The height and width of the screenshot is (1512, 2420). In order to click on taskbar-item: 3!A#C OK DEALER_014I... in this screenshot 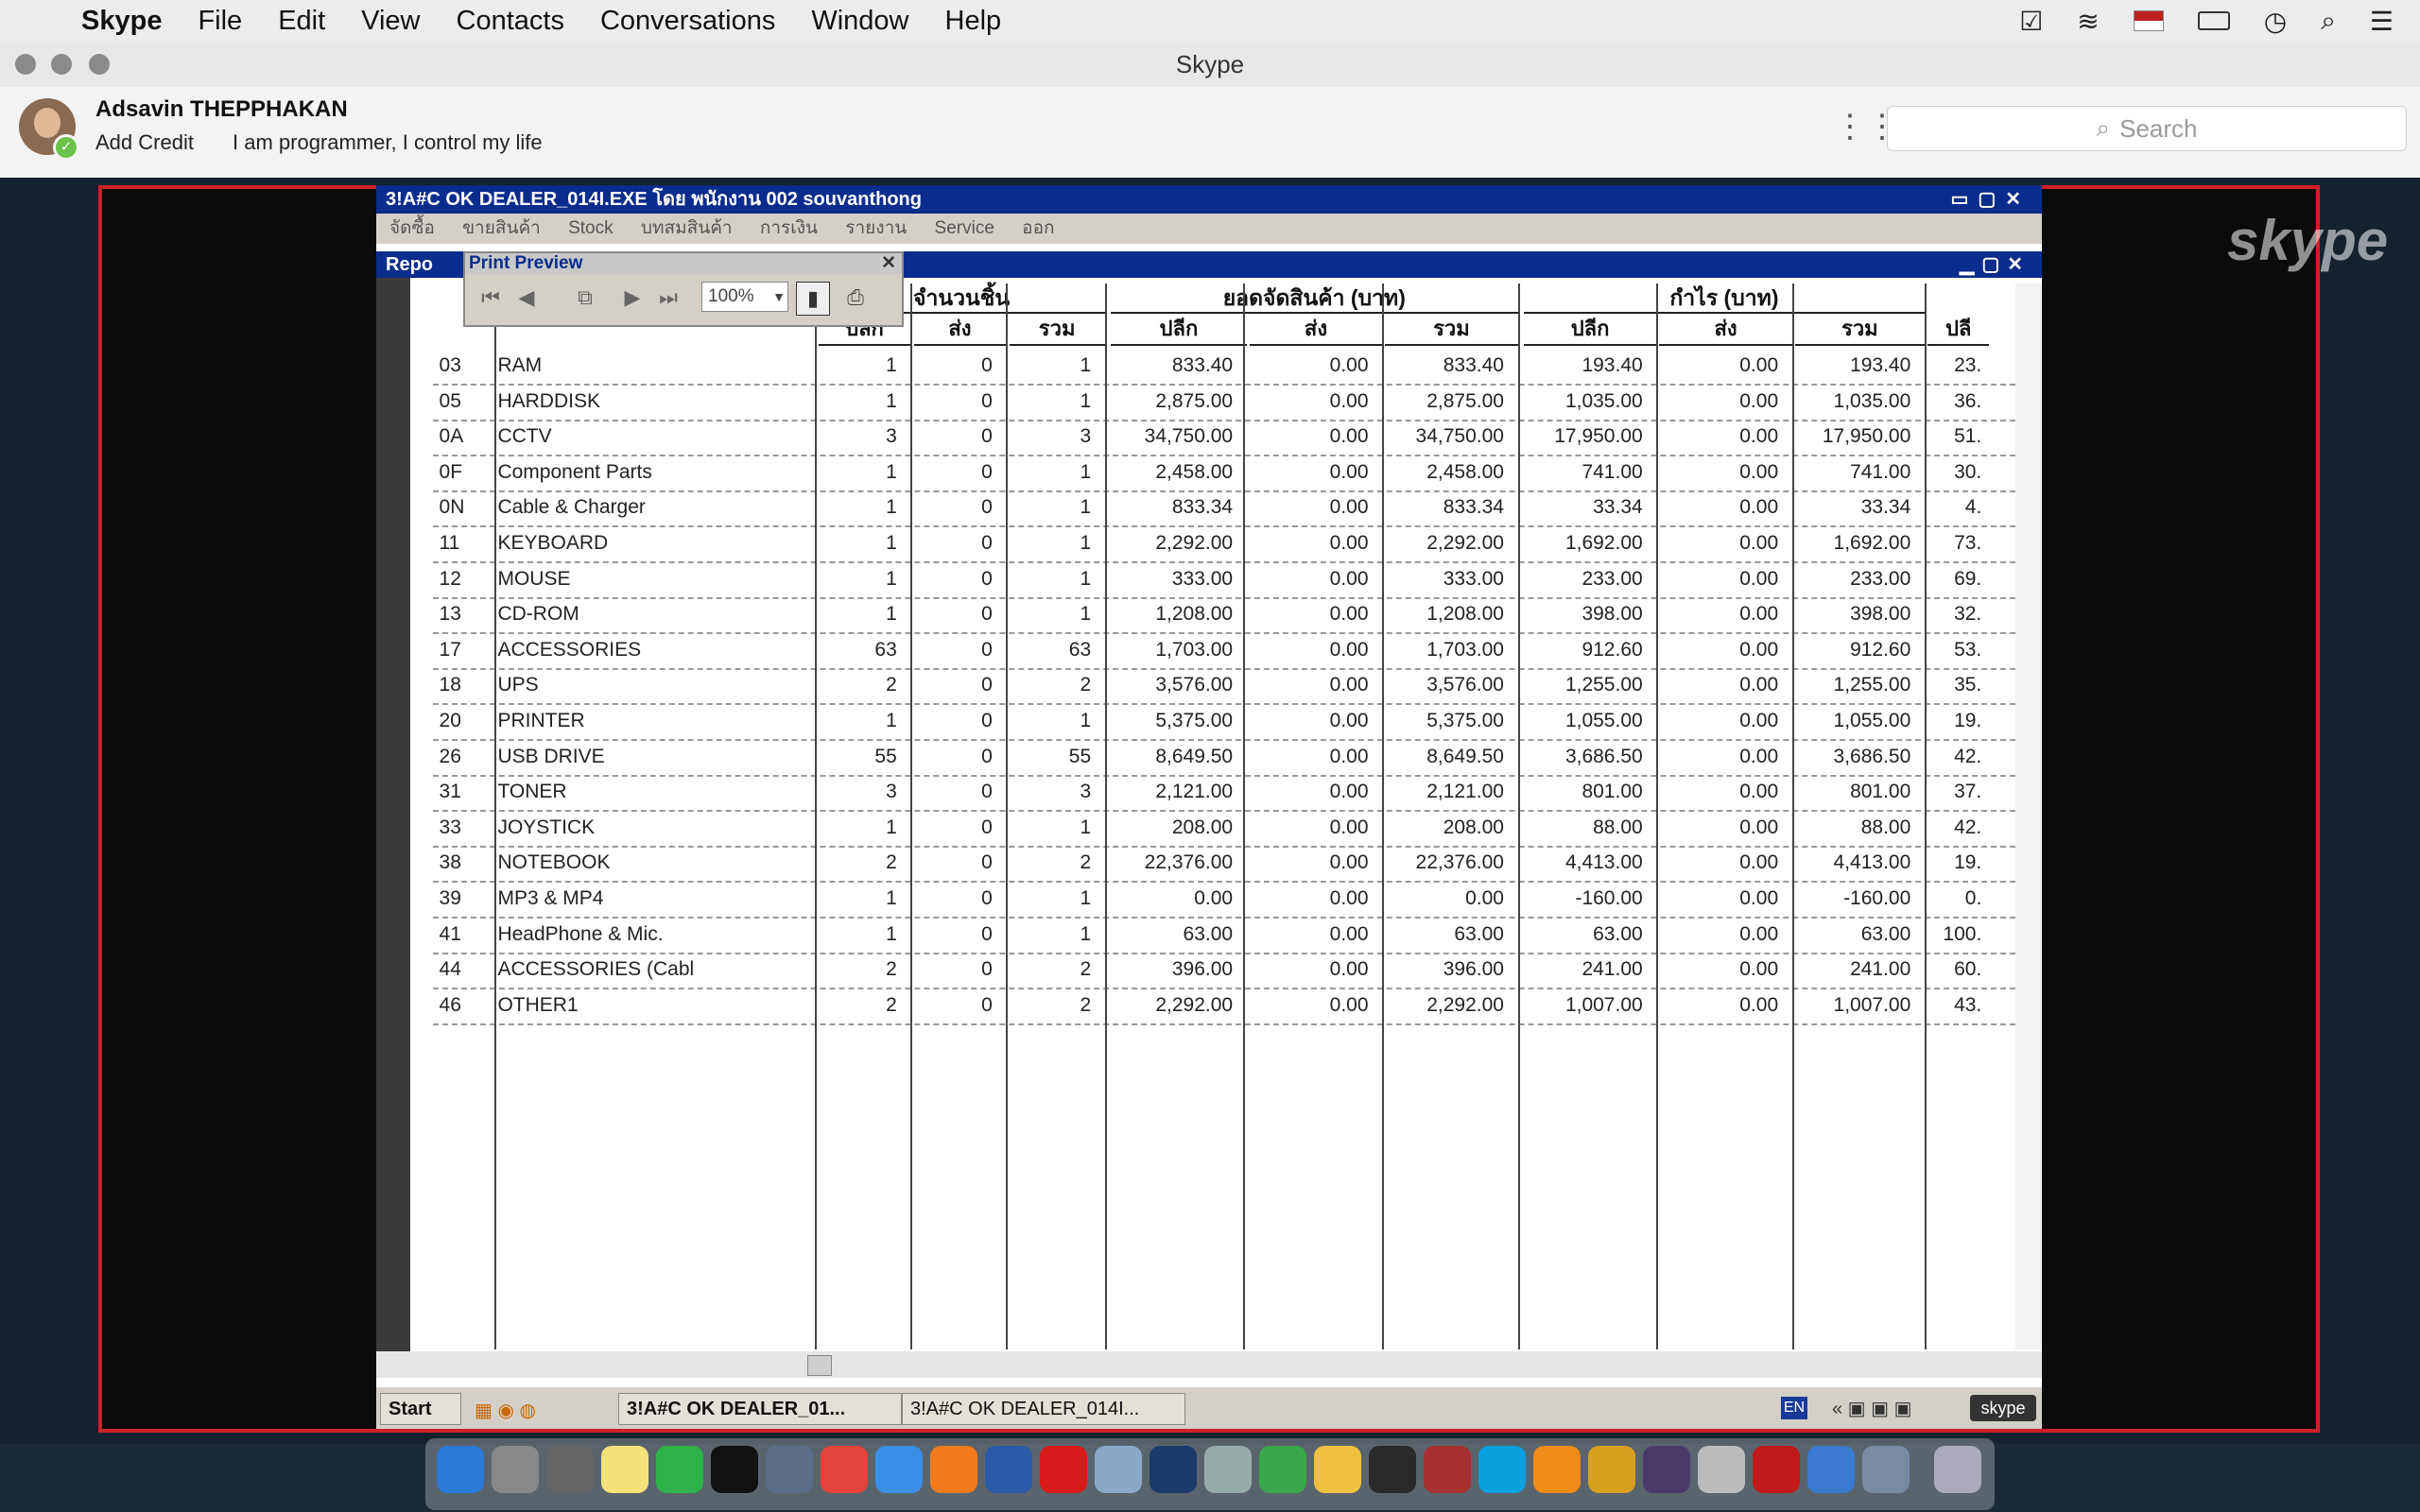, I will do `click(1043, 1409)`.